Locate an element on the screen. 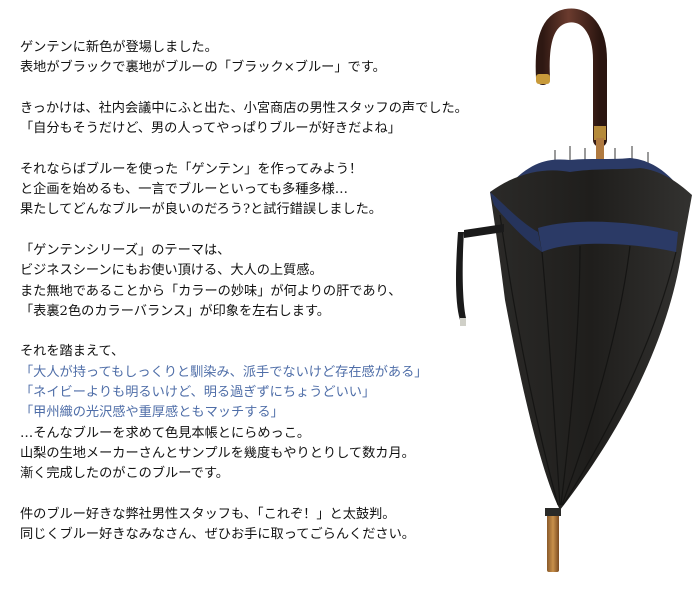  text-line: また無地であることから「カラーの妙味」が何よりの肝であり、 is located at coordinates (211, 291).